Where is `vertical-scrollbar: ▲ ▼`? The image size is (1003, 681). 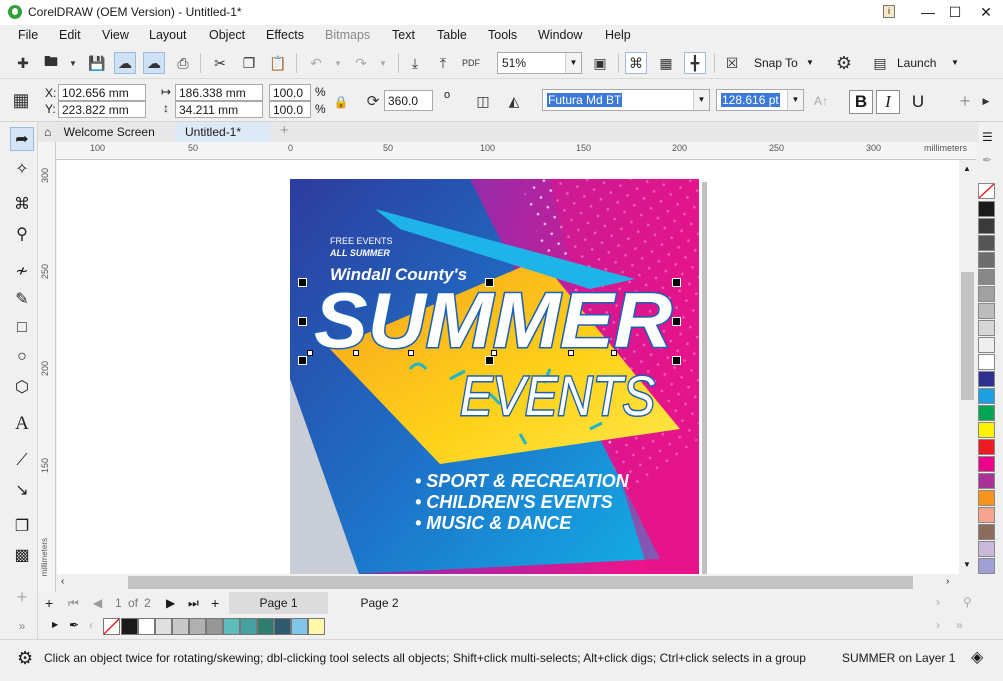
vertical-scrollbar: ▲ ▼ is located at coordinates (967, 367).